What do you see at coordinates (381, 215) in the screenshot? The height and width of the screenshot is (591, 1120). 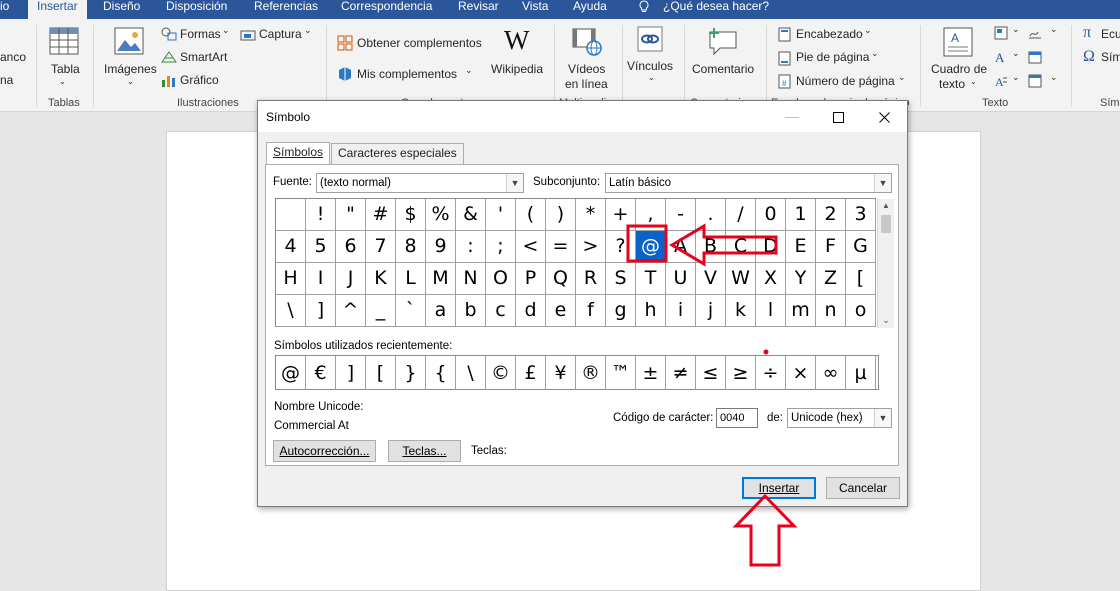 I see `symbol-cell: #` at bounding box center [381, 215].